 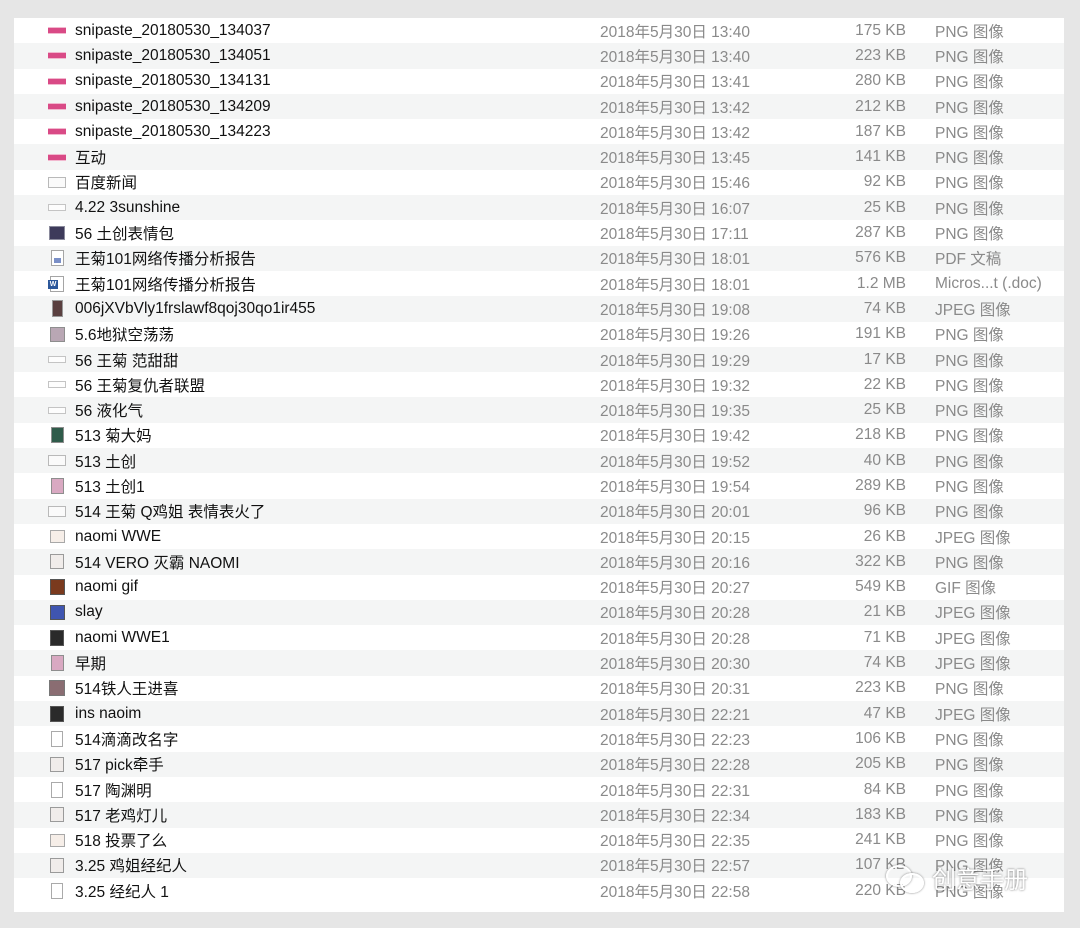 What do you see at coordinates (110, 487) in the screenshot?
I see `file-name: 513 土创1` at bounding box center [110, 487].